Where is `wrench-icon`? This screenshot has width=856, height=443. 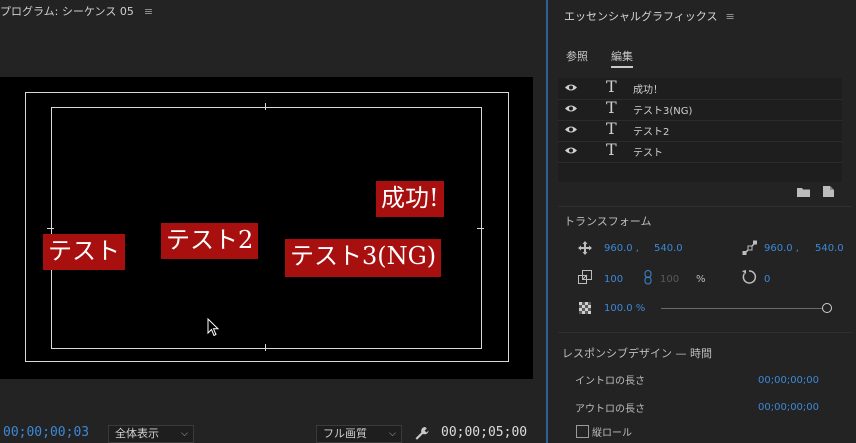
wrench-icon is located at coordinates (422, 433).